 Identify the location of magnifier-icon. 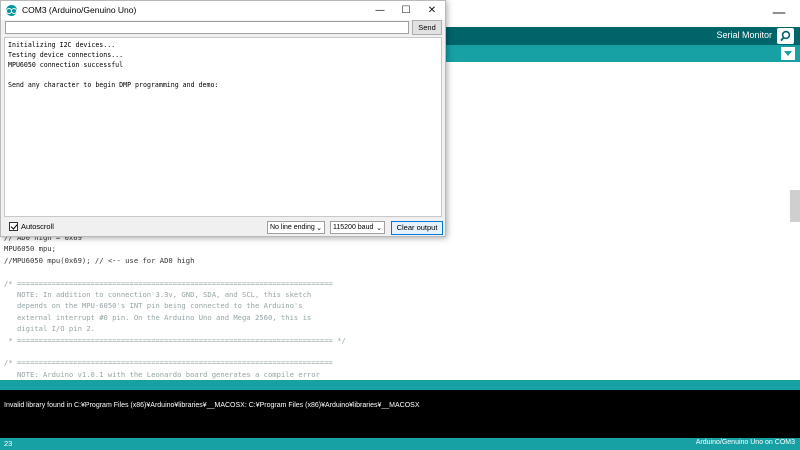
(785, 36).